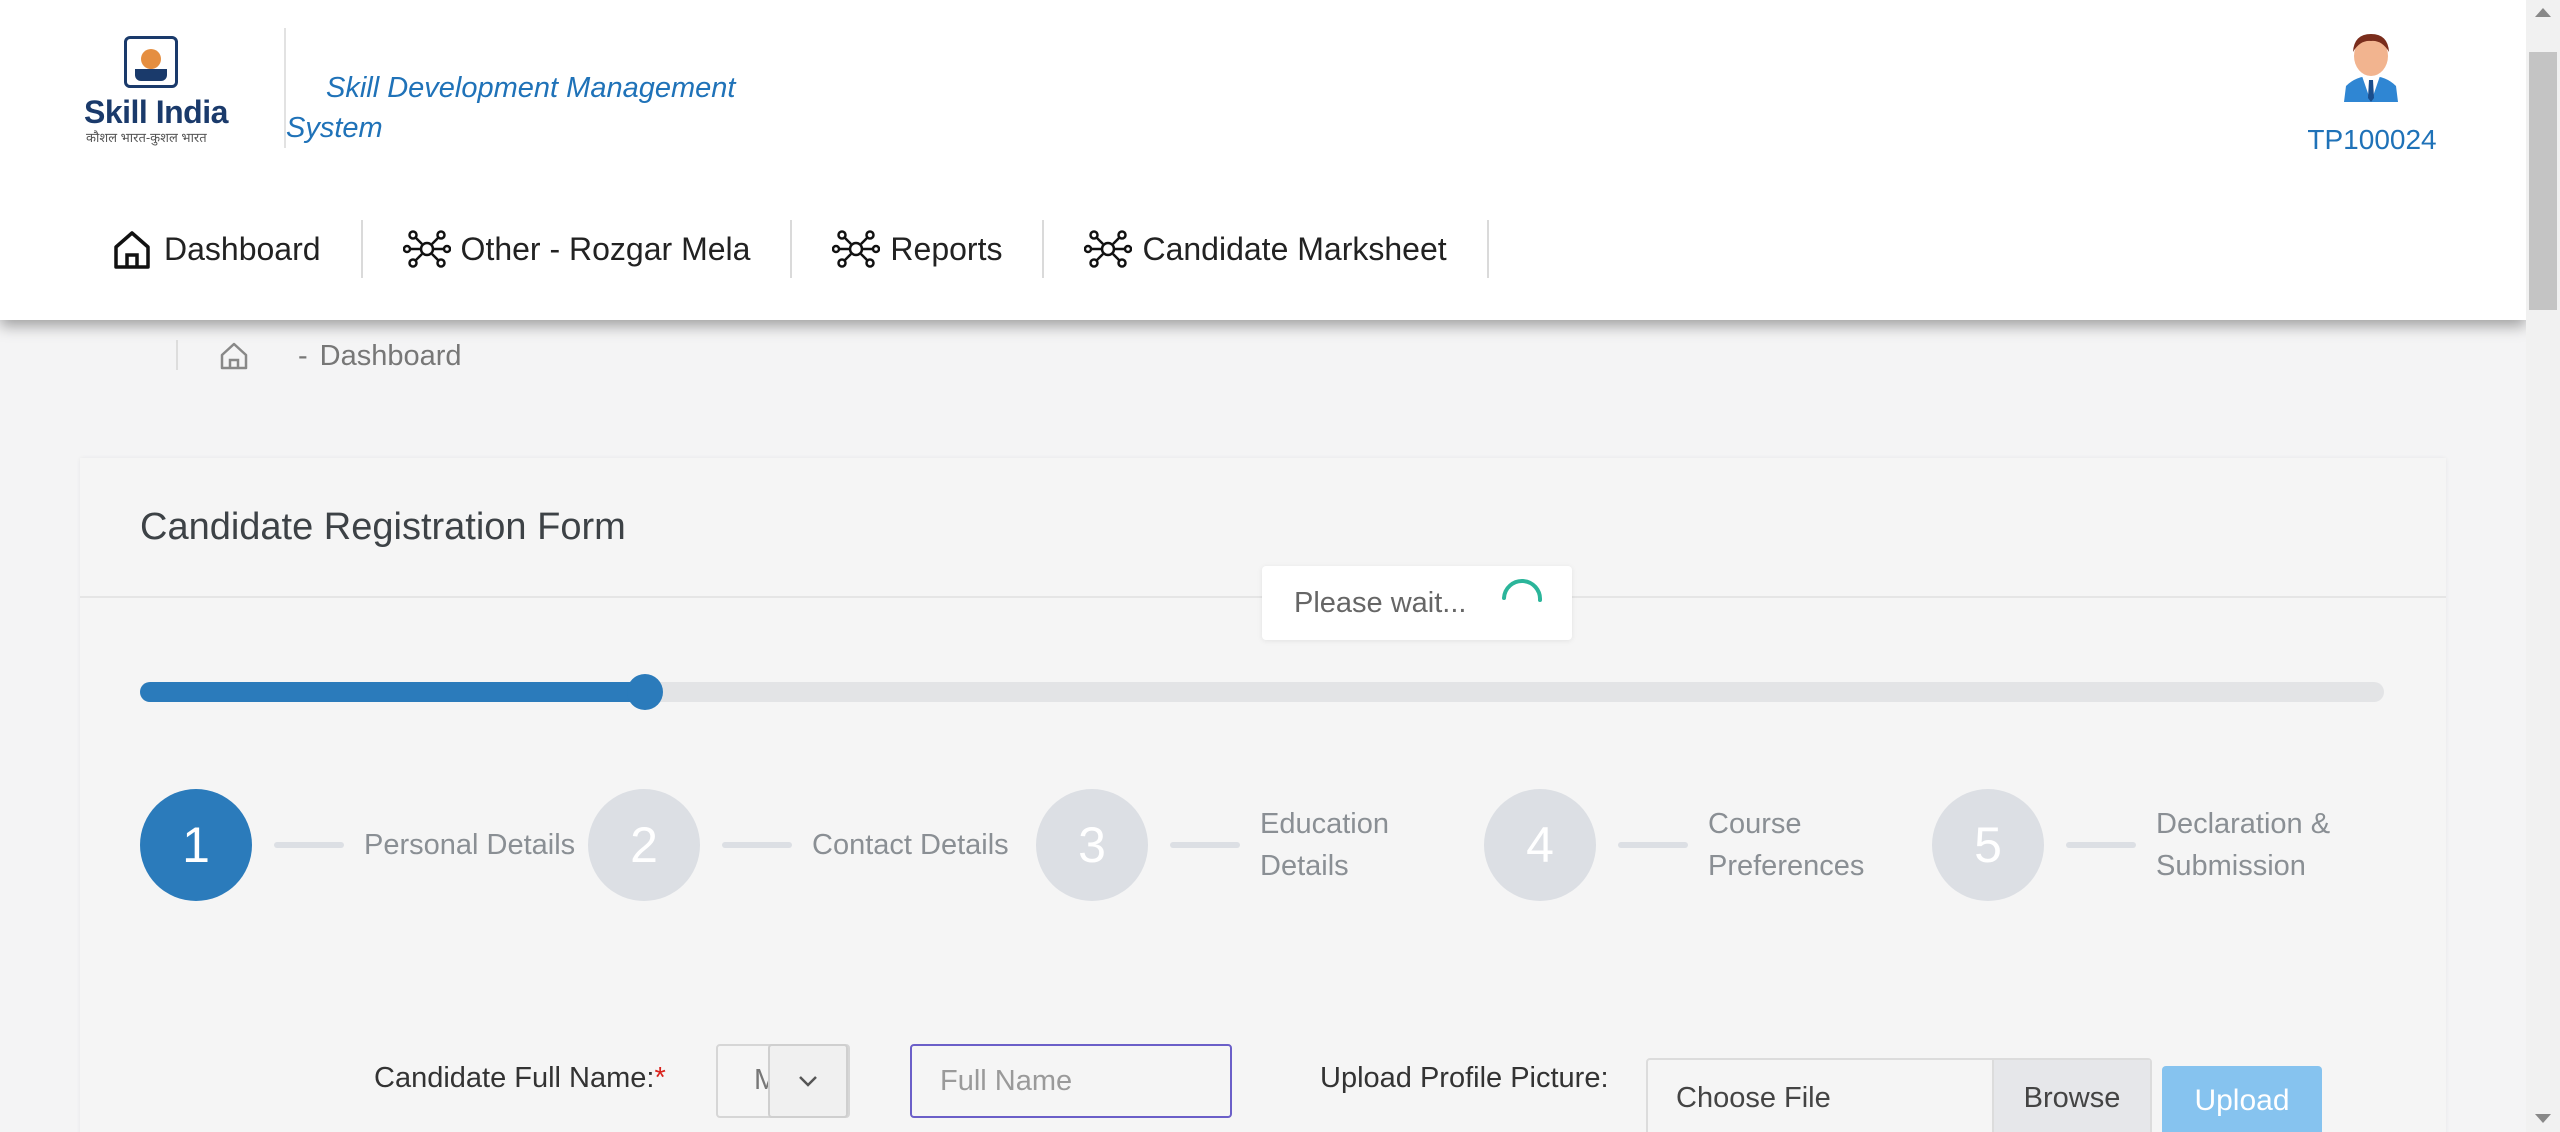 The height and width of the screenshot is (1132, 2560). Describe the element at coordinates (2543, 12) in the screenshot. I see `scroll-up-arrow-icon` at that location.